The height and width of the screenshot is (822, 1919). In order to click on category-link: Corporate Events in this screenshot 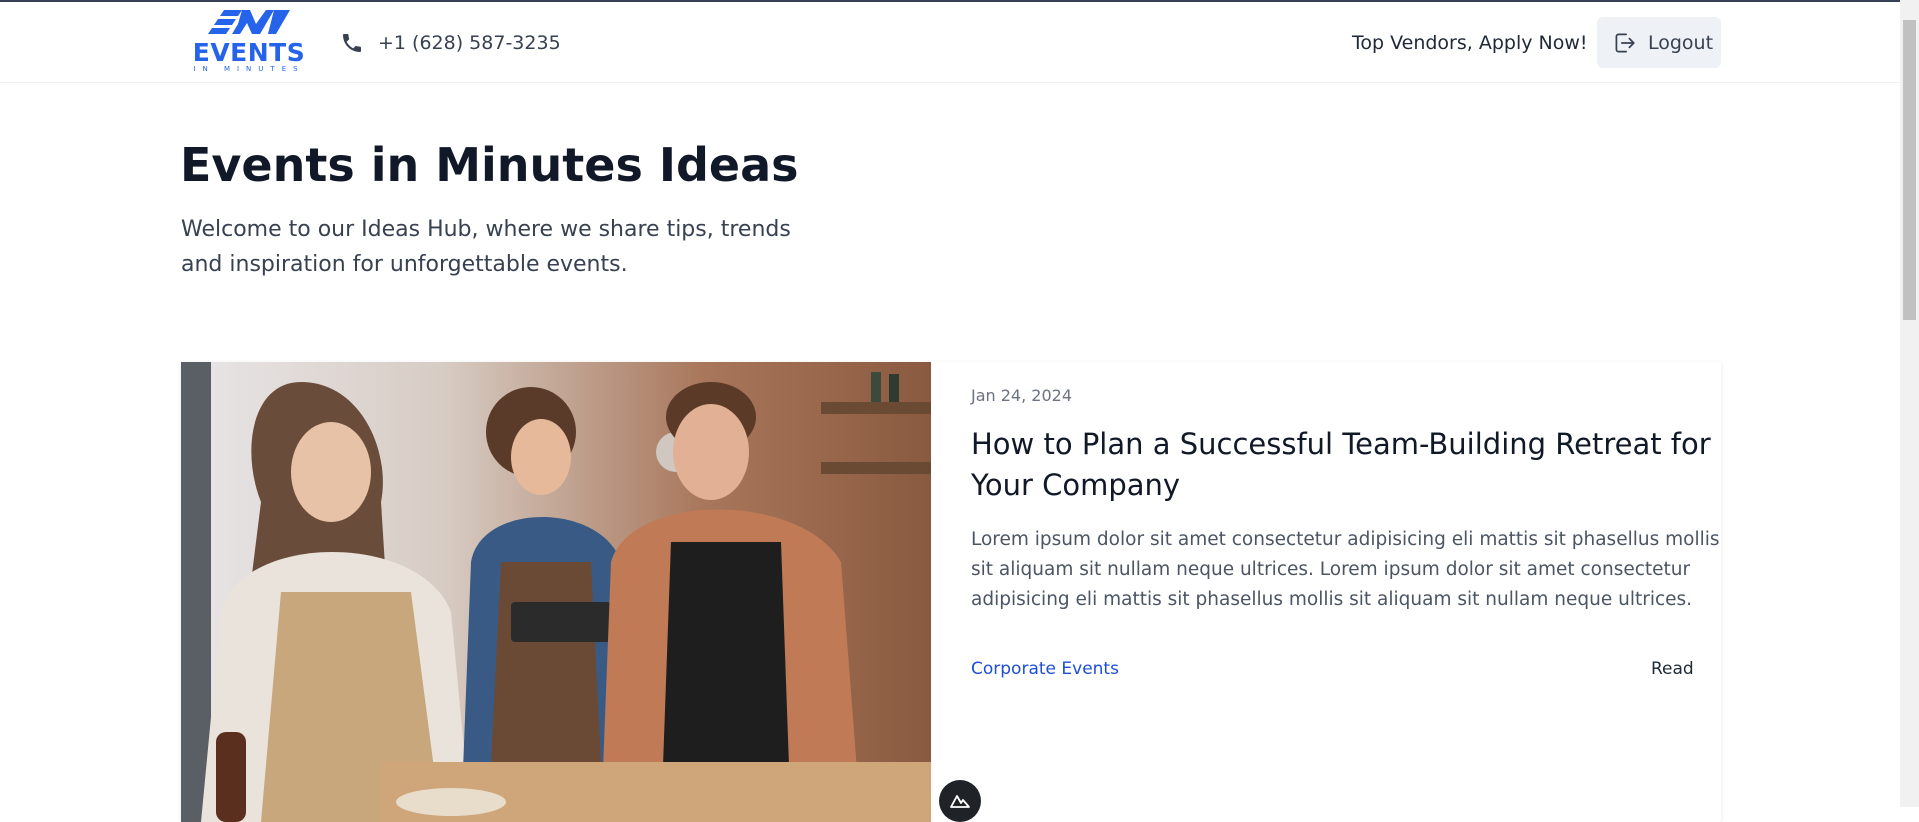, I will do `click(1045, 669)`.